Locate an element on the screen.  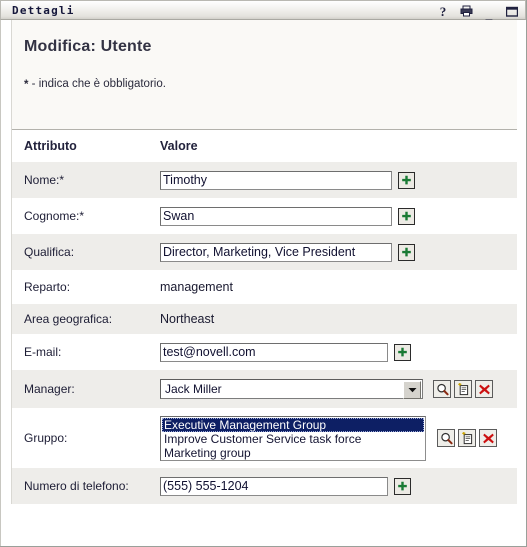
print-icon is located at coordinates (466, 11).